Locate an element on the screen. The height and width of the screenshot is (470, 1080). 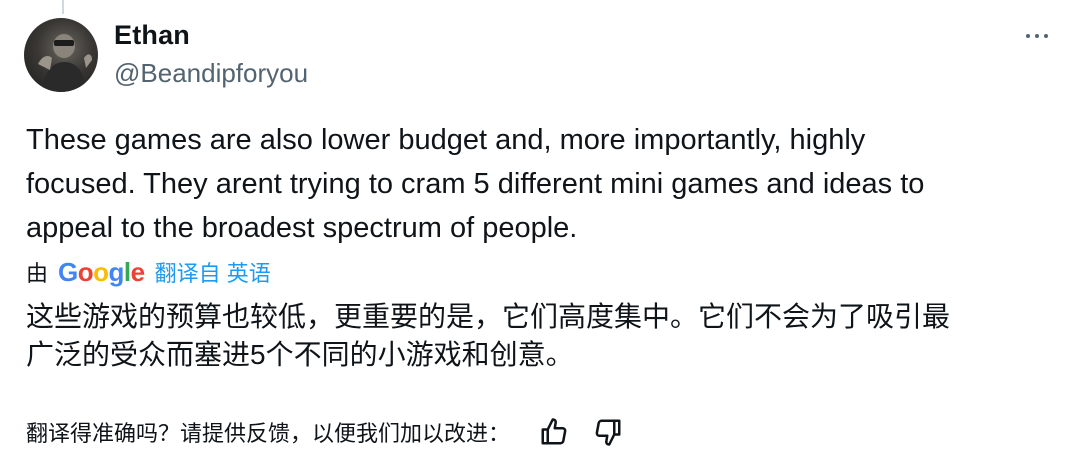
thumbs-up-button is located at coordinates (554, 432).